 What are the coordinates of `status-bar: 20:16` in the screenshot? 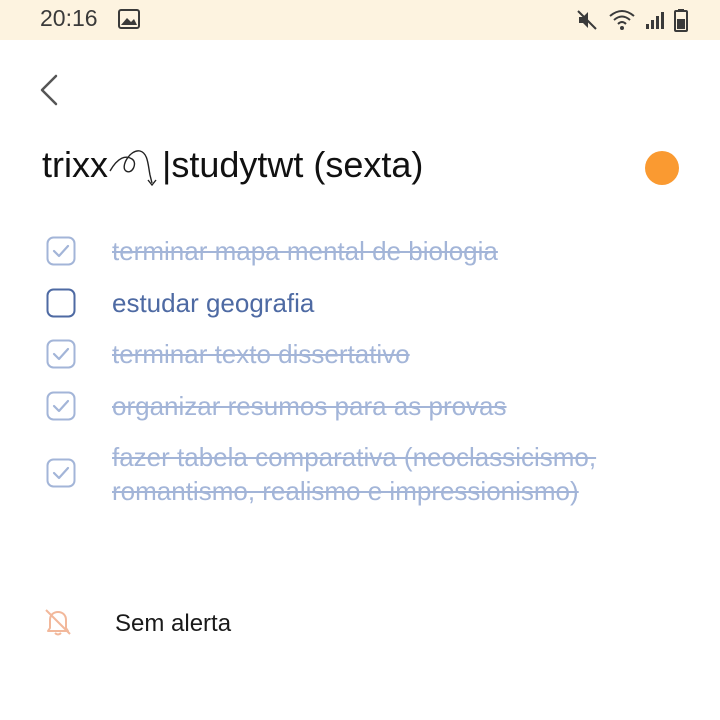 It's located at (360, 20).